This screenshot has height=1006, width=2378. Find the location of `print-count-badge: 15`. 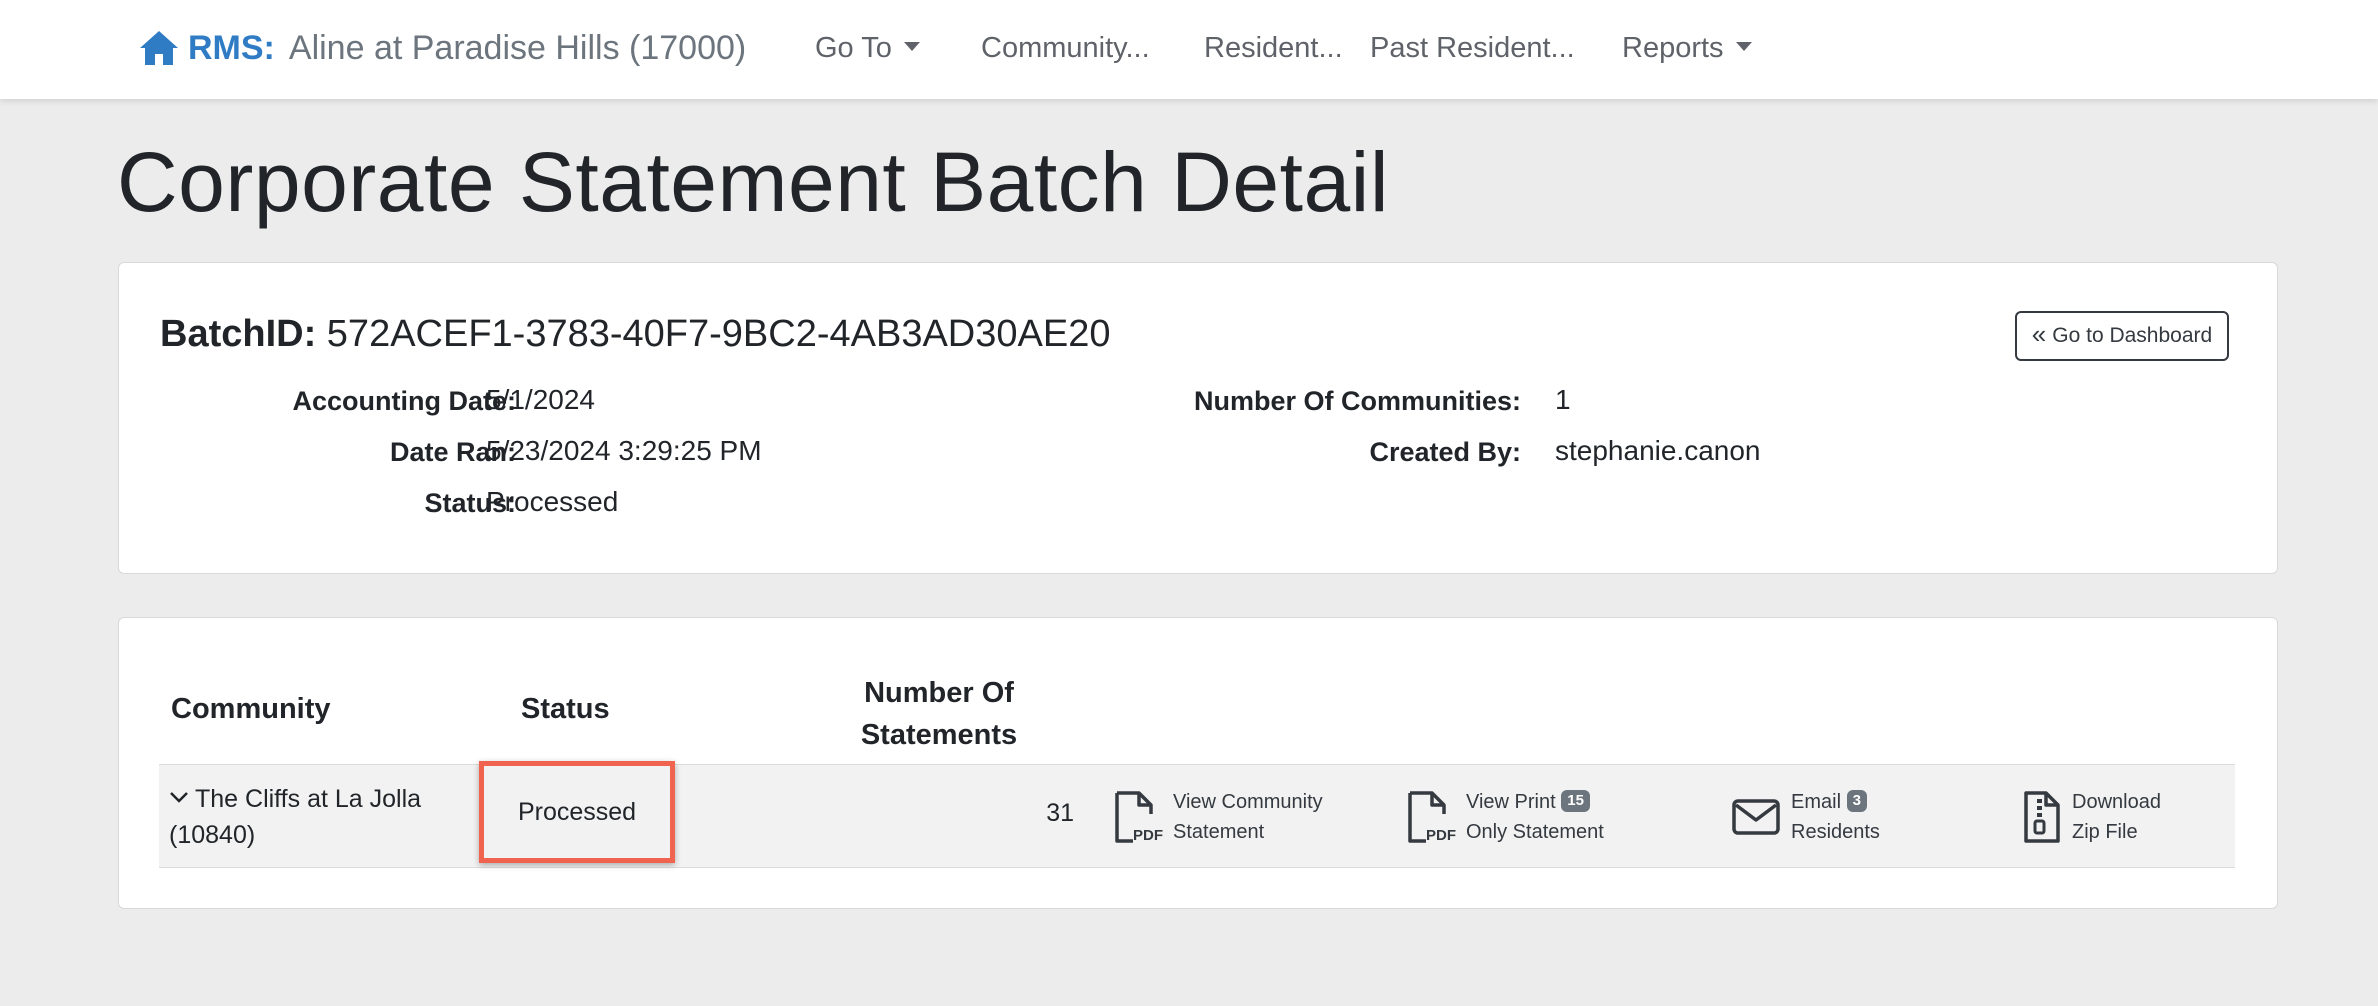

print-count-badge: 15 is located at coordinates (1575, 800).